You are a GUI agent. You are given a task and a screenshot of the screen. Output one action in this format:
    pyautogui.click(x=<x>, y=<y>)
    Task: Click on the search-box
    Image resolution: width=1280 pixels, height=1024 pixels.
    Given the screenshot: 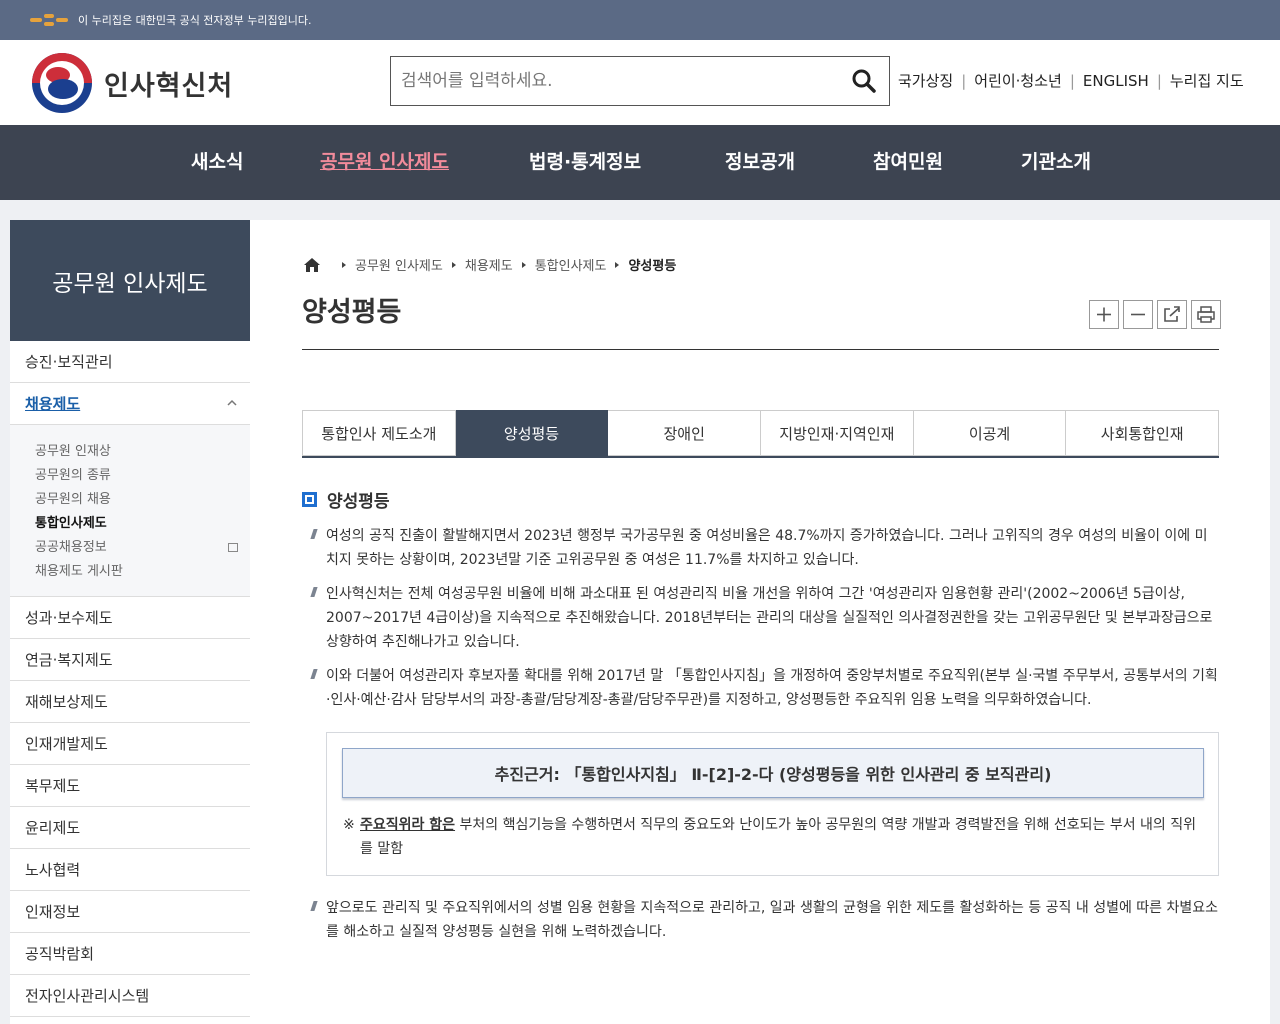 What is the action you would take?
    pyautogui.click(x=640, y=81)
    